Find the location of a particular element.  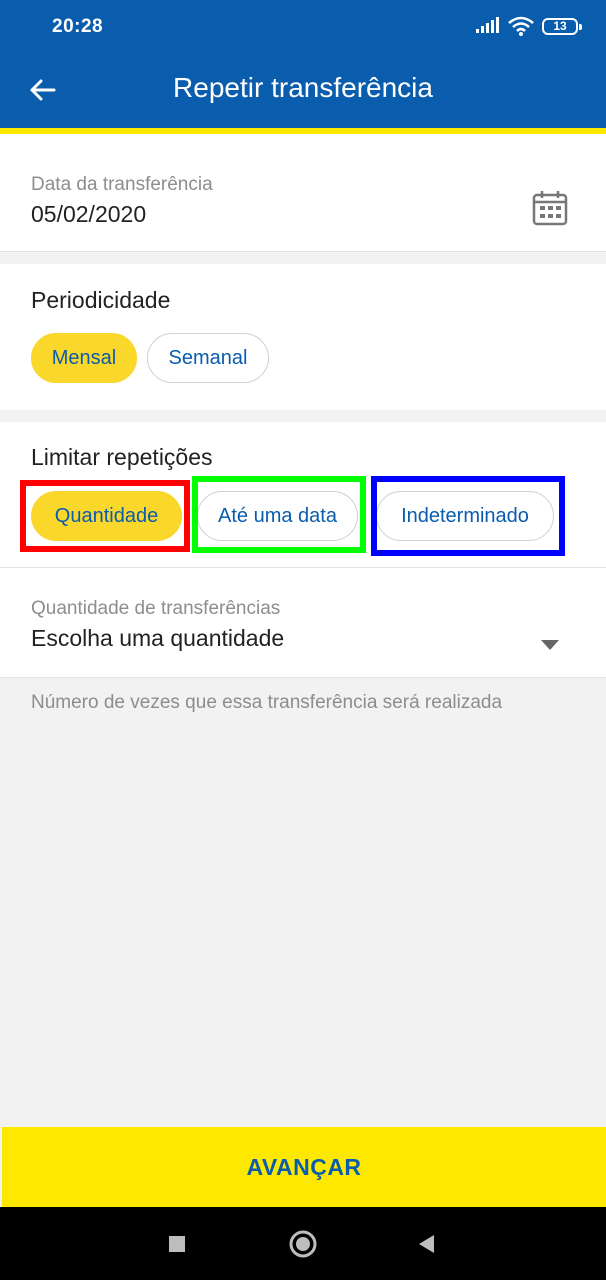

status-time: 20:28 is located at coordinates (78, 26).